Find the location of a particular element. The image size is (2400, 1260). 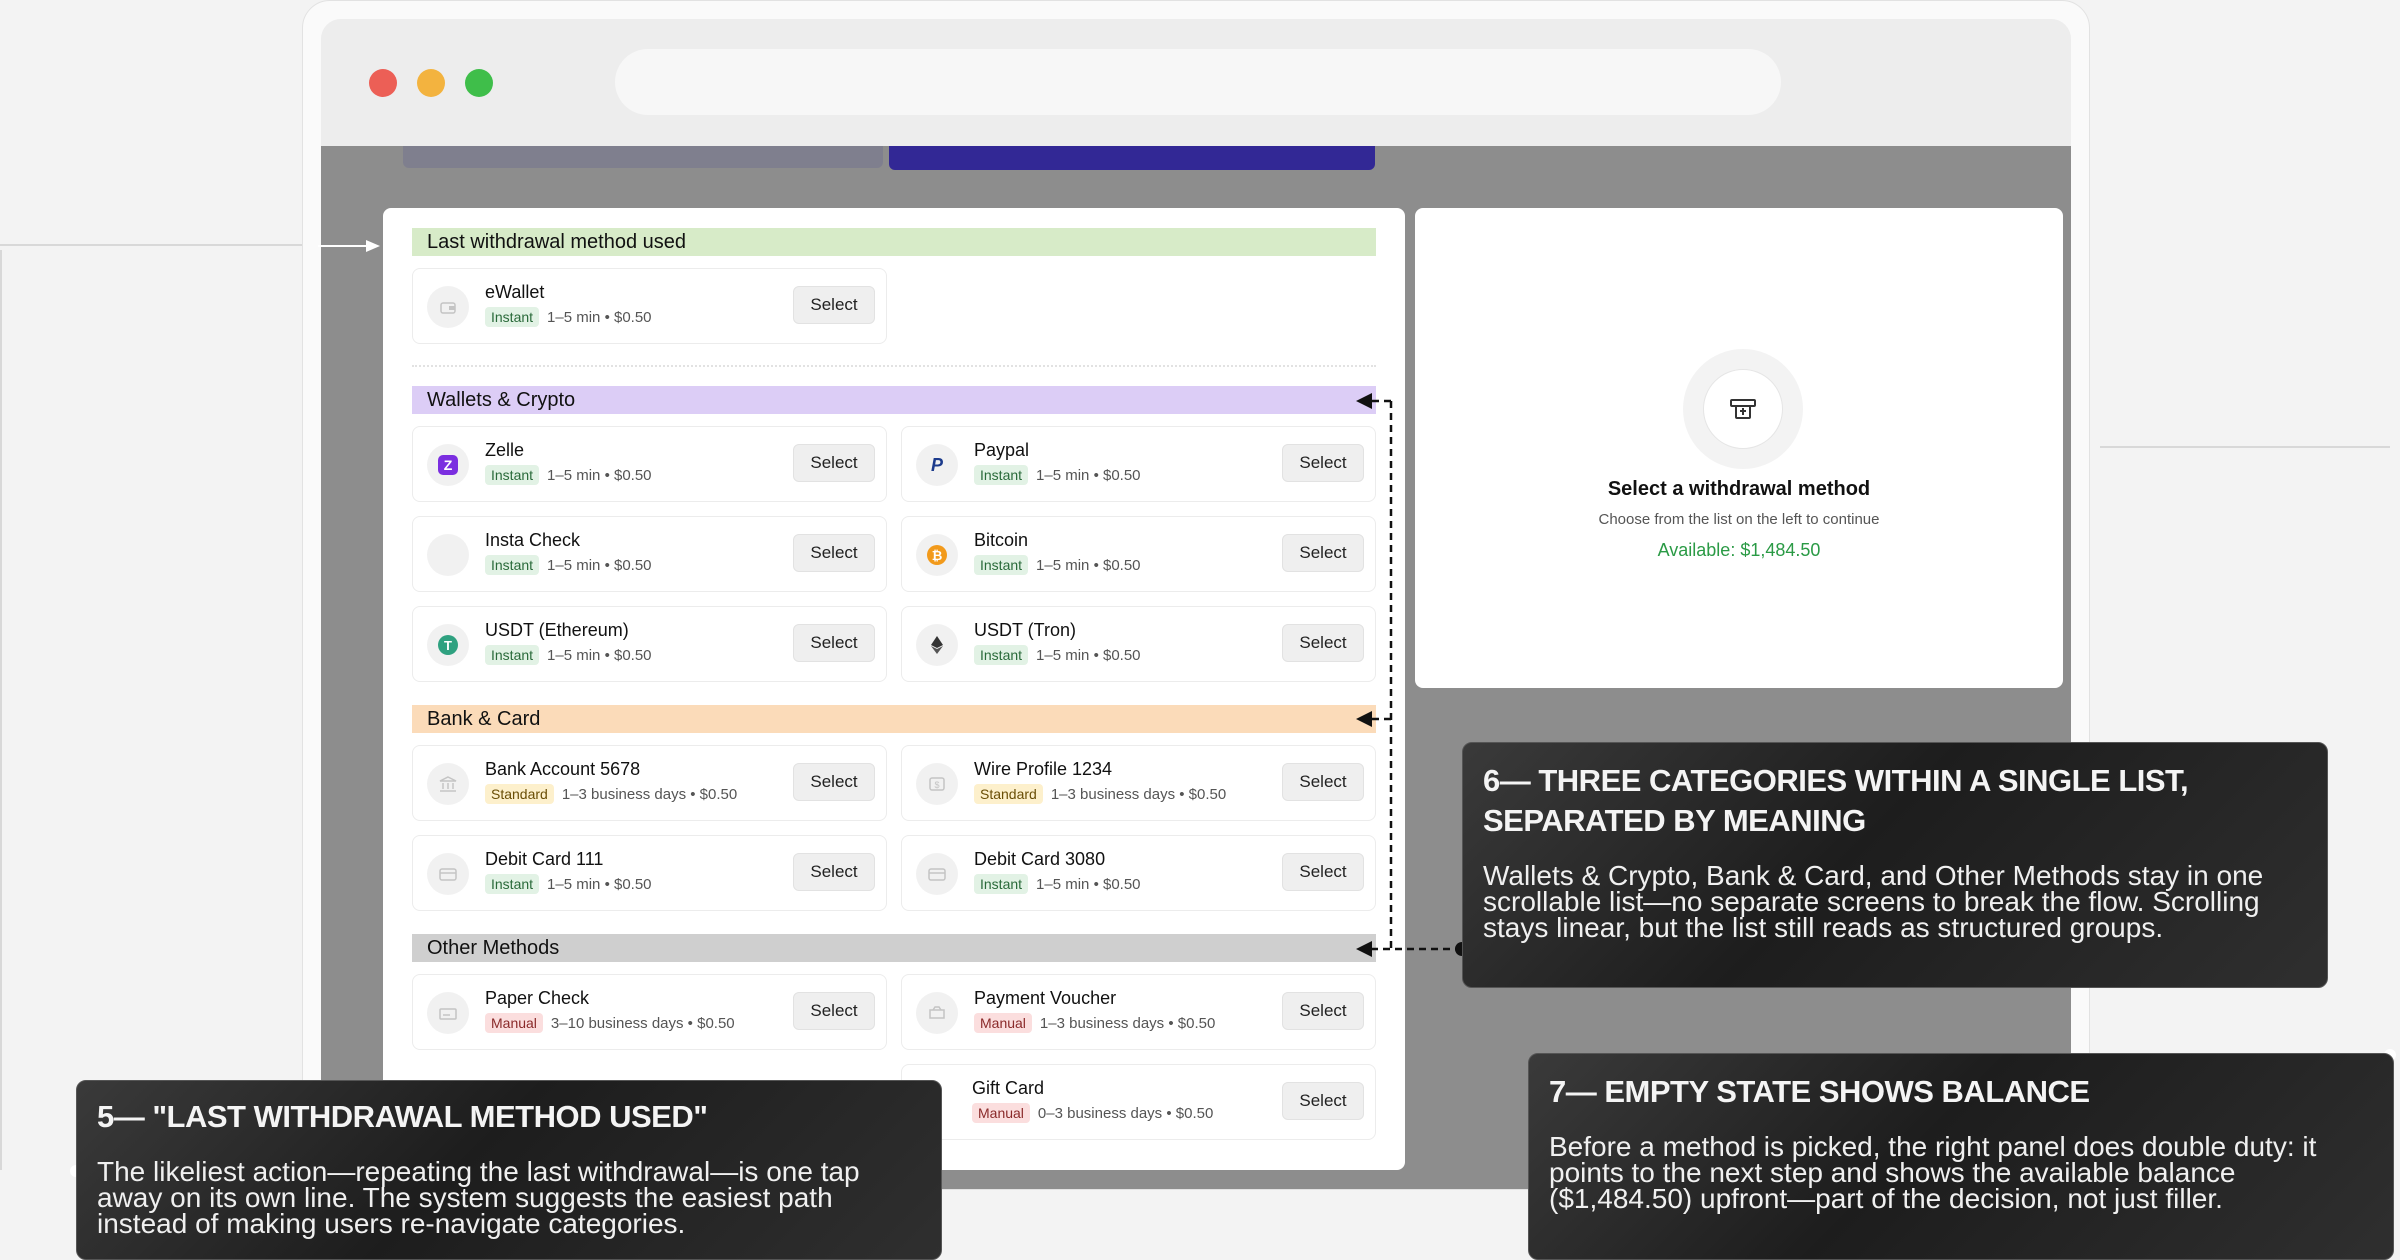

paypal-icon: P is located at coordinates (937, 465).